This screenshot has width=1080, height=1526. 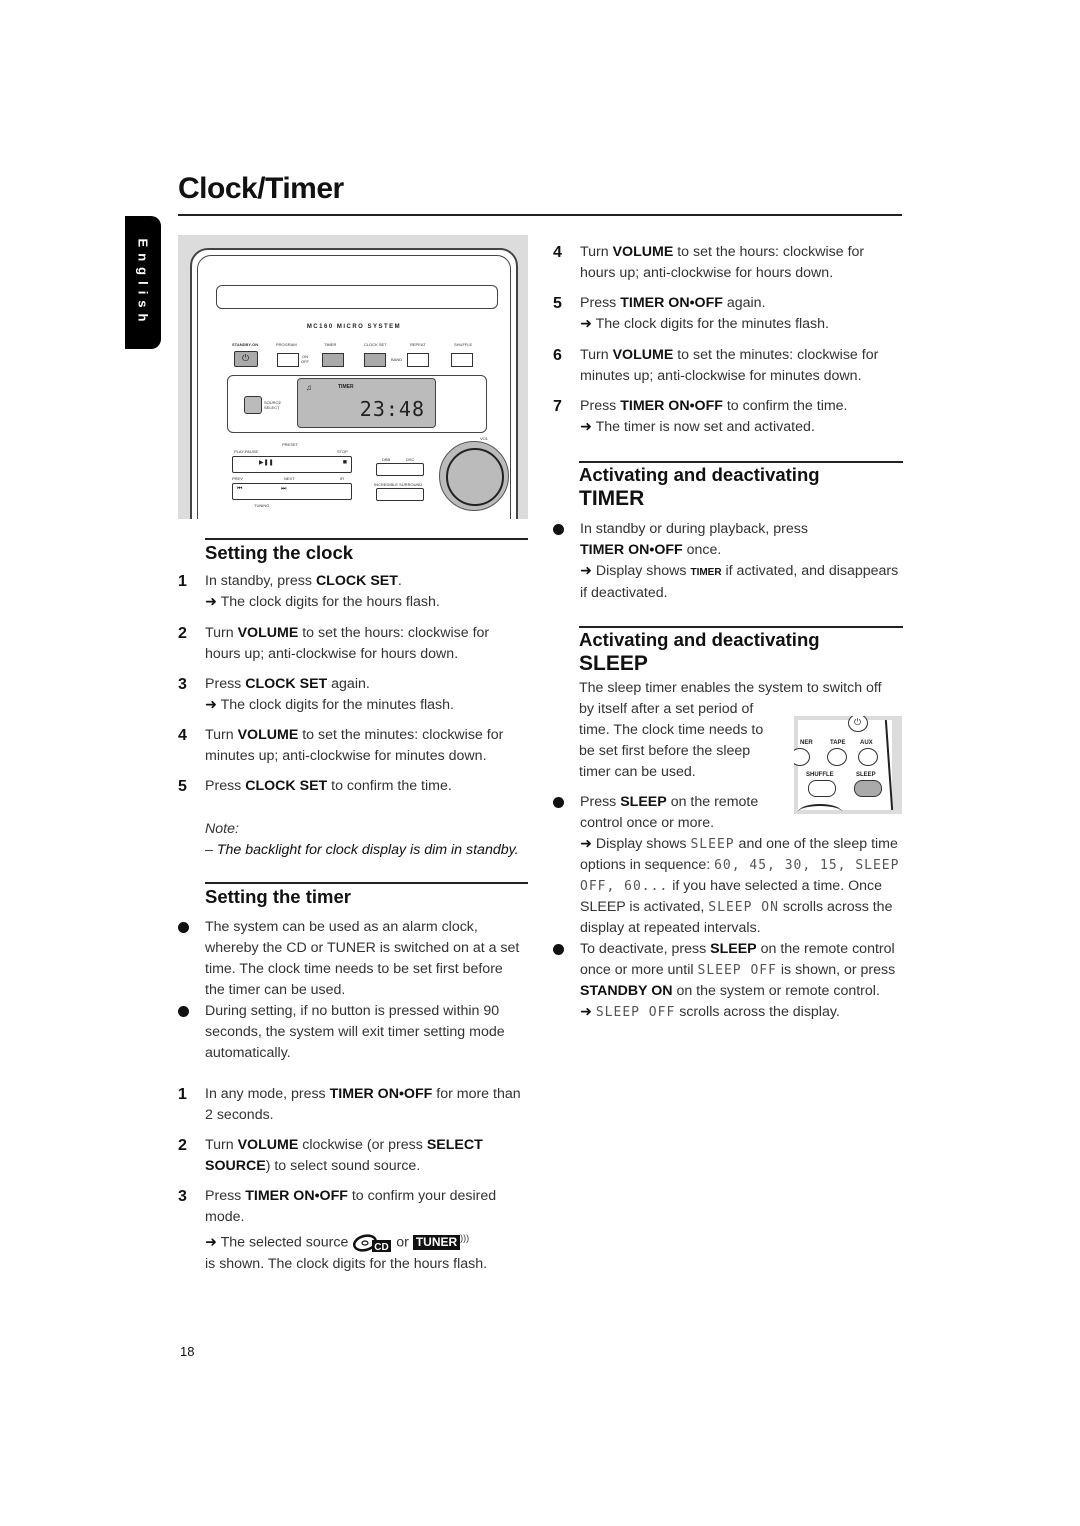 I want to click on cd-slot, so click(x=357, y=297).